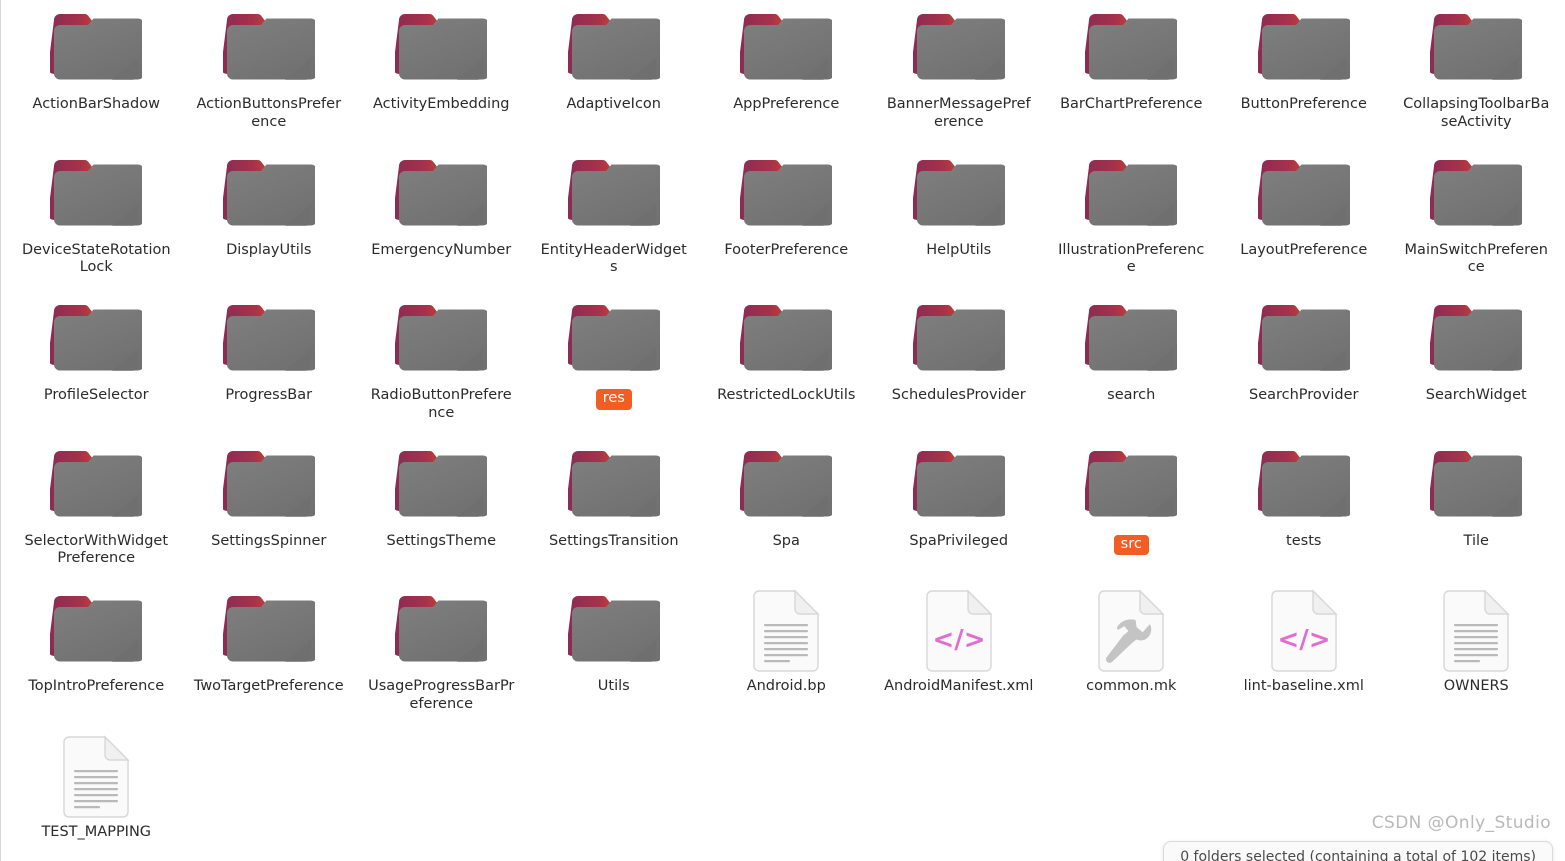  I want to click on folder-item: ButtonPreference, so click(1304, 73).